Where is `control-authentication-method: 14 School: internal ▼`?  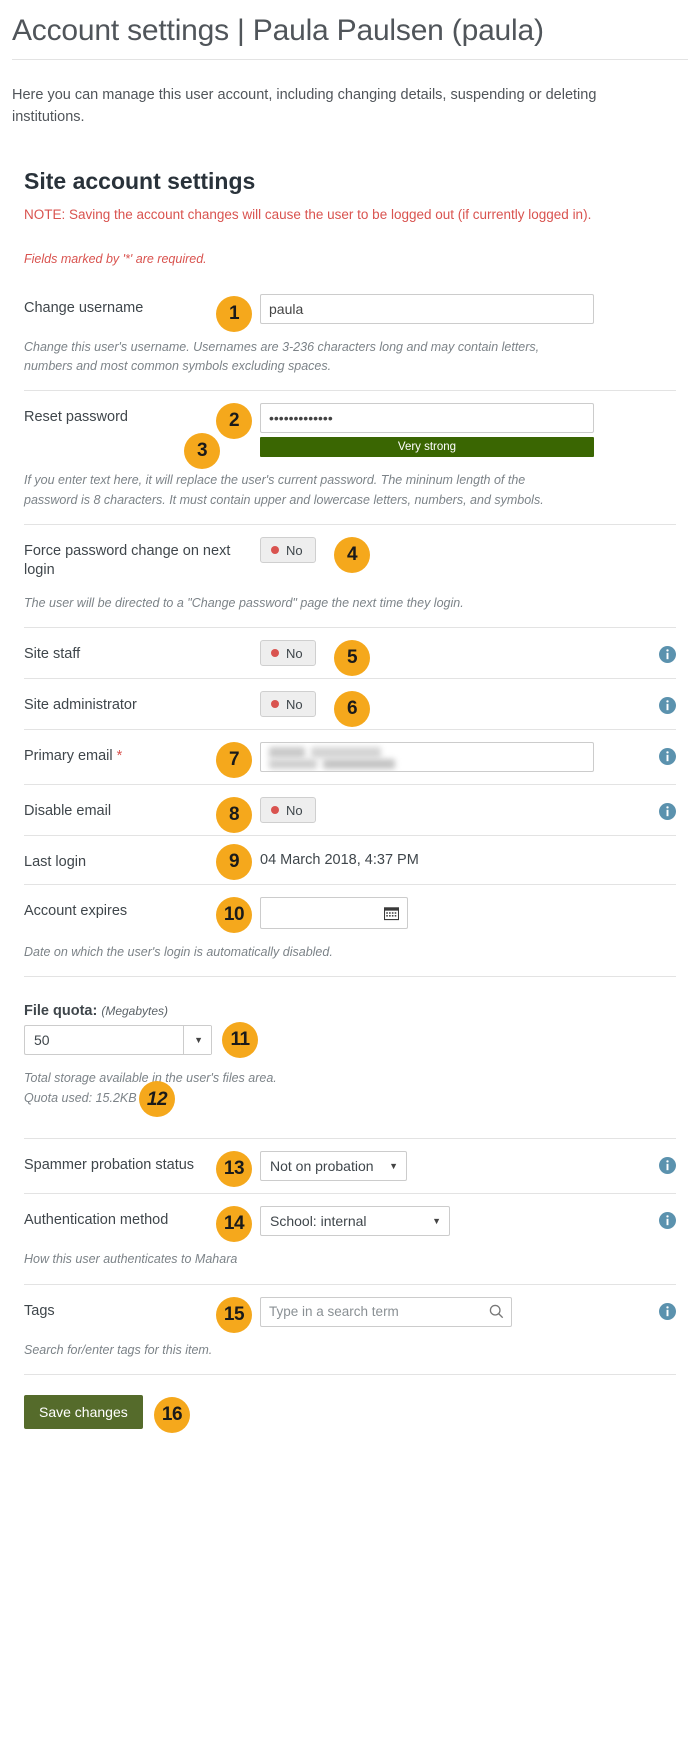 control-authentication-method: 14 School: internal ▼ is located at coordinates (446, 1224).